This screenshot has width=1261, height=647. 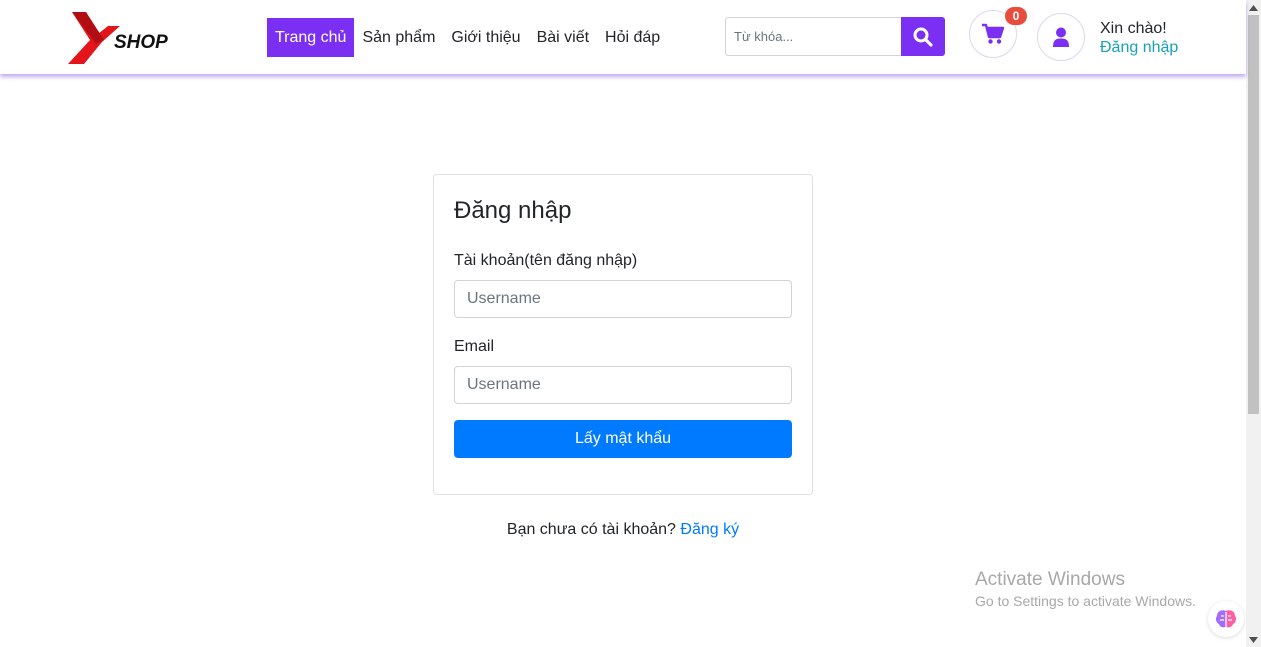 I want to click on activate-windows-title: Activate Windows, so click(x=1050, y=579).